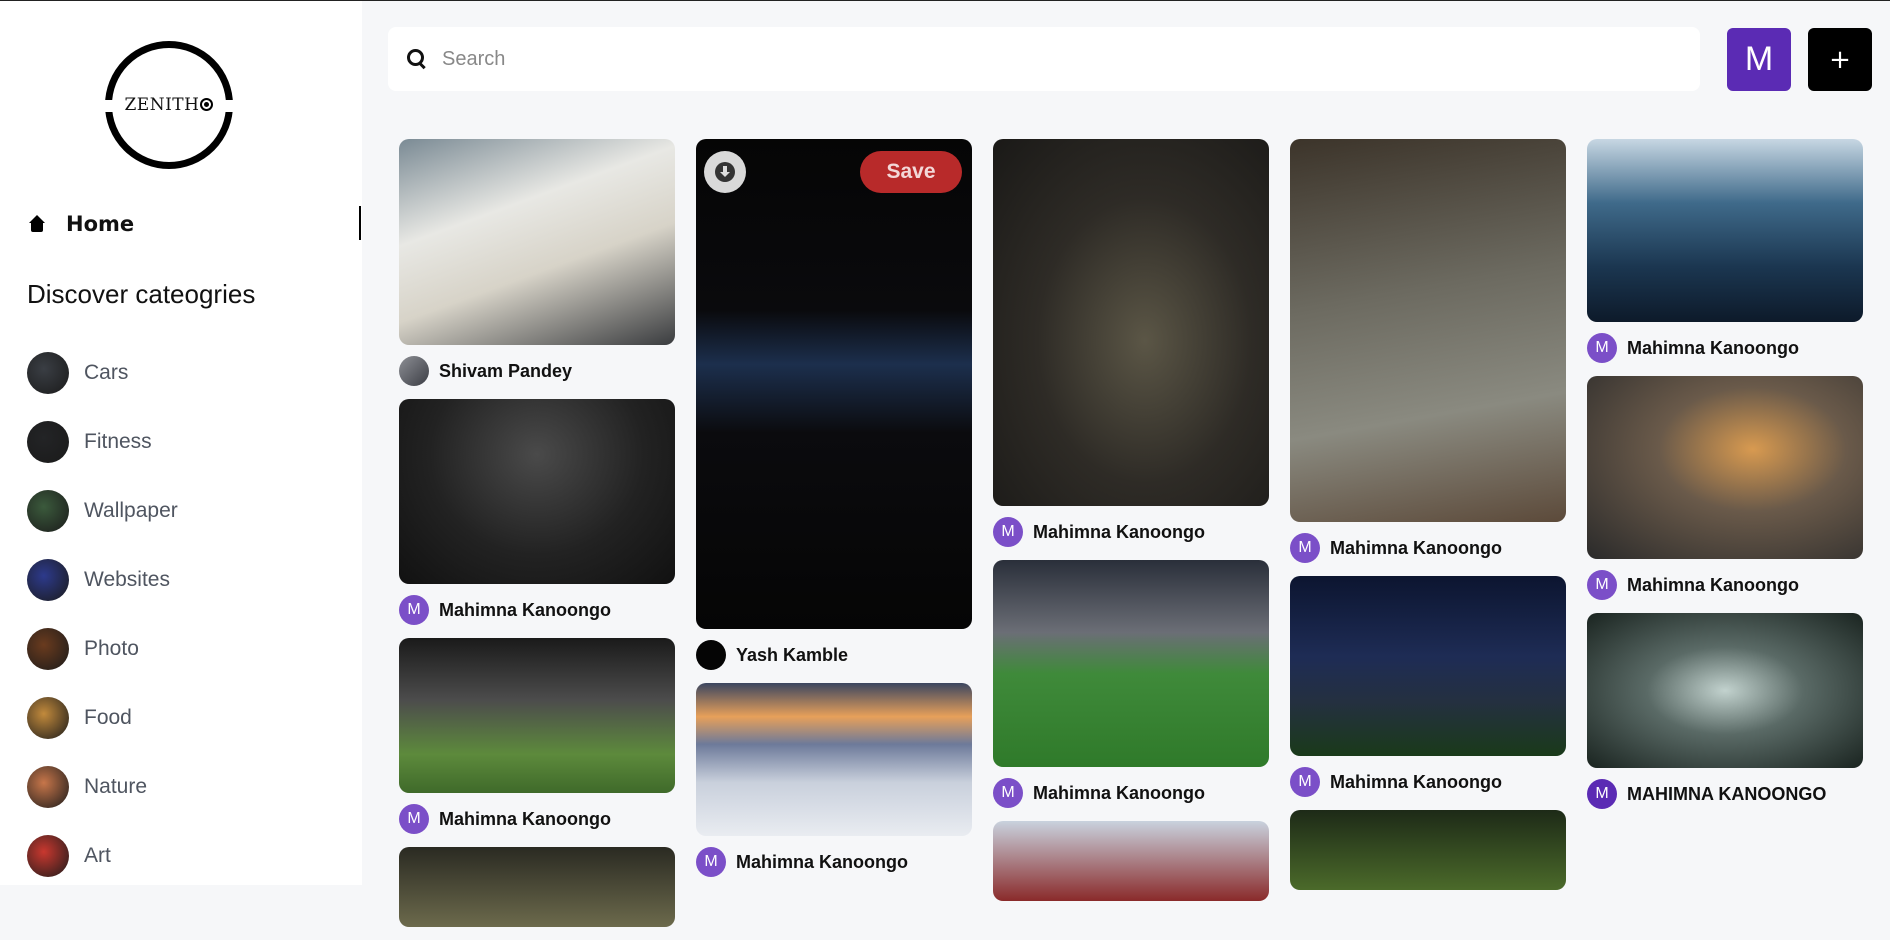 The image size is (1890, 940). Describe the element at coordinates (131, 510) in the screenshot. I see `category-label: Wallpaper` at that location.